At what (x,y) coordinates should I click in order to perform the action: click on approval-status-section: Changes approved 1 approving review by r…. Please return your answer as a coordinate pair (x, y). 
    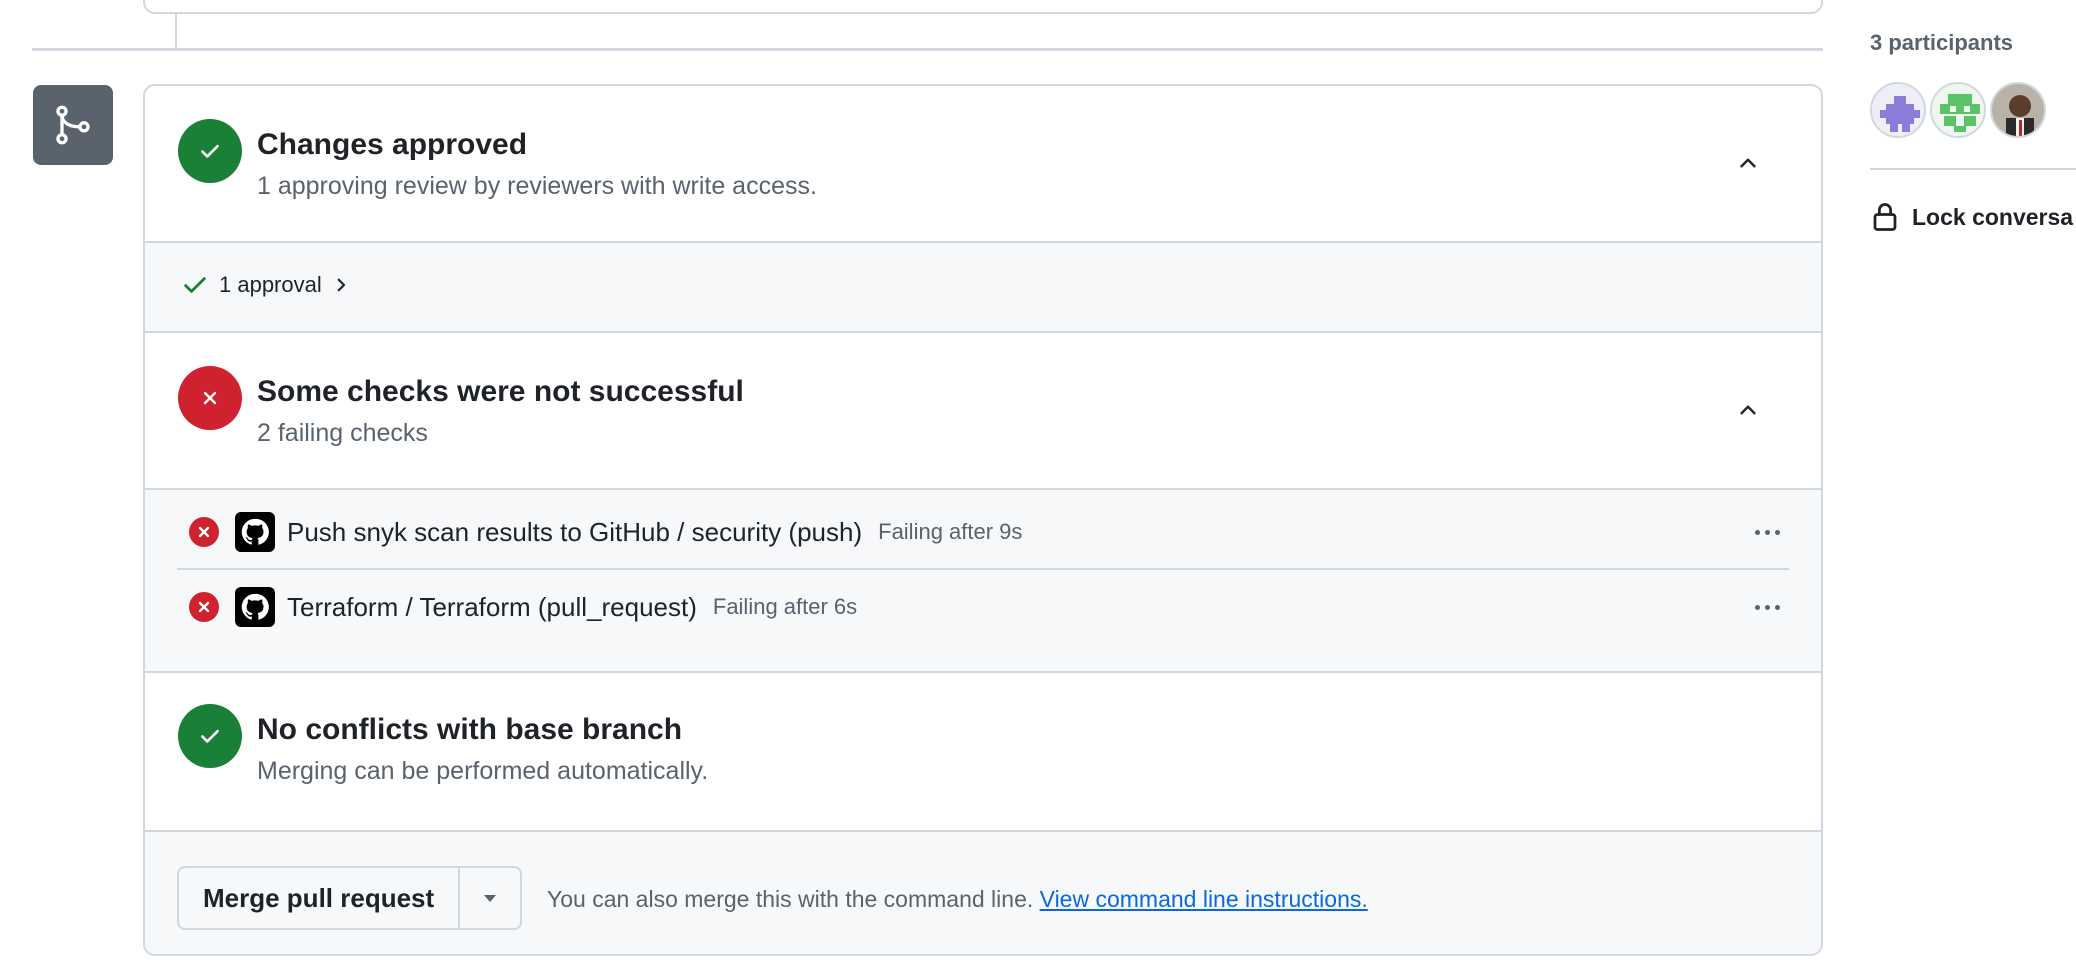
    Looking at the image, I should click on (983, 164).